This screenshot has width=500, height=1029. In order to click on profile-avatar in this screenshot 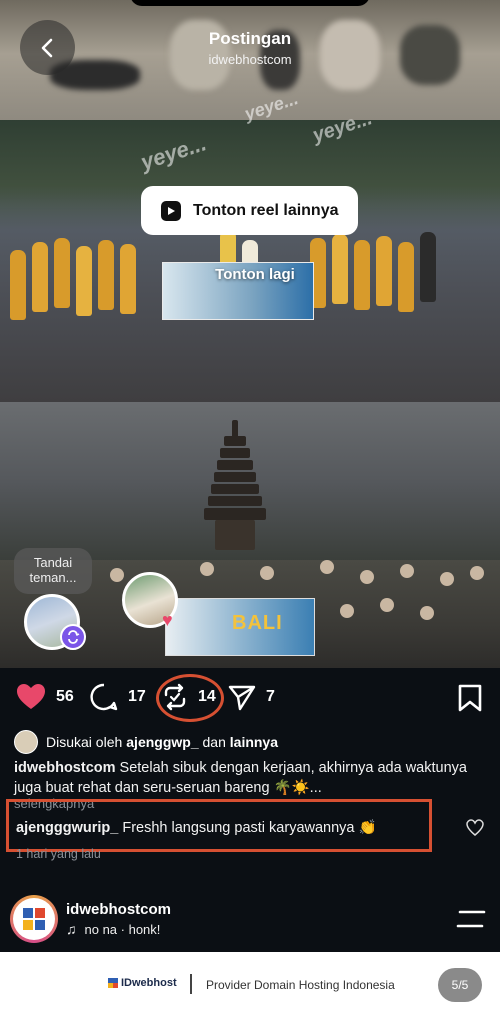, I will do `click(34, 919)`.